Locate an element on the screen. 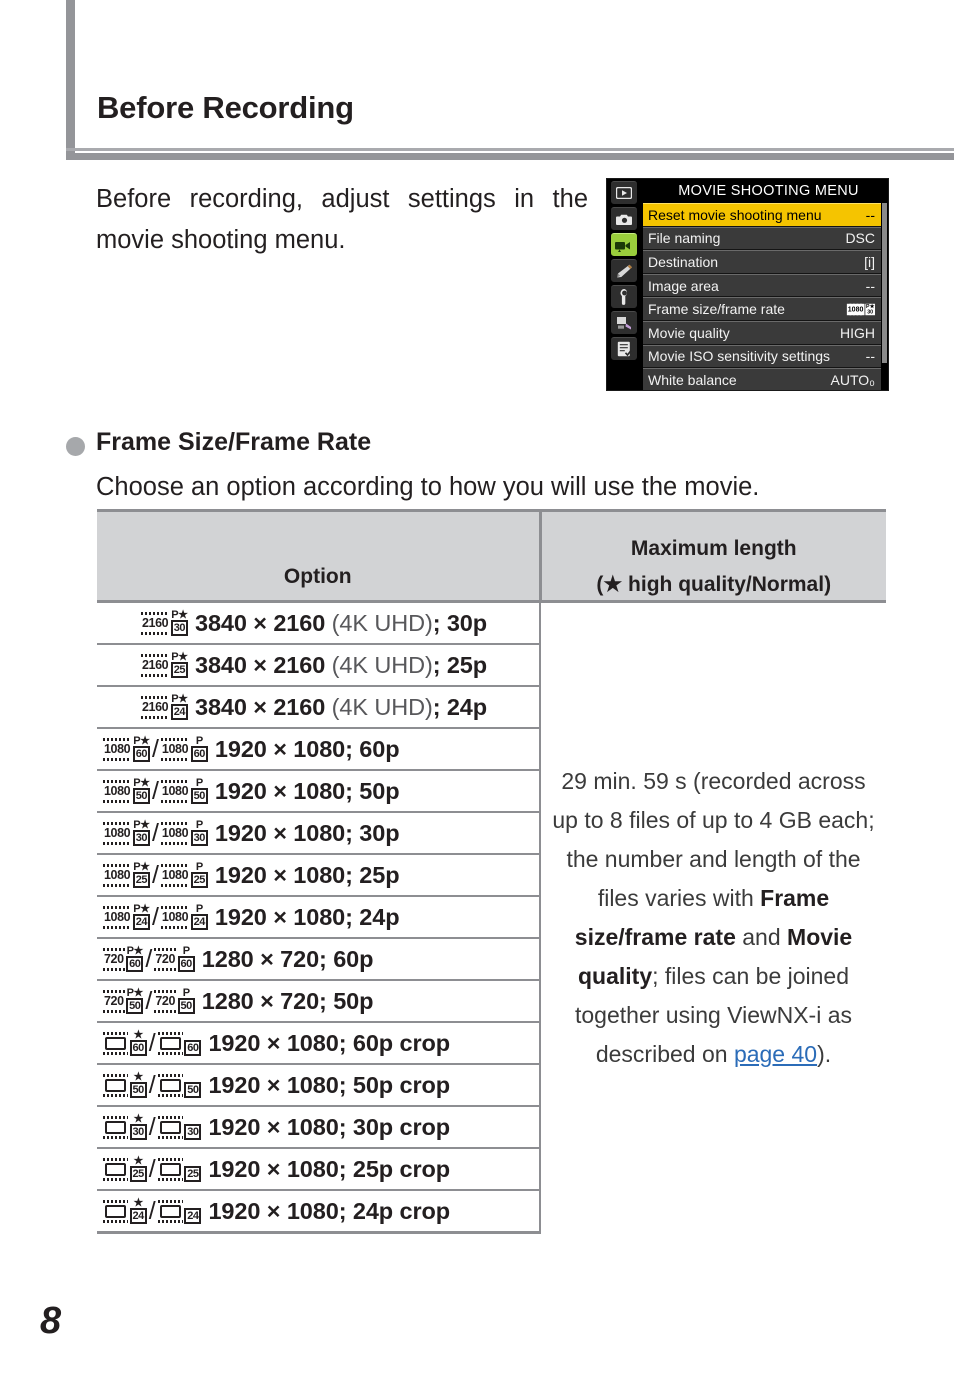  option-icons: 1080 P★ 30/1080 P 30 is located at coordinates (155, 833).